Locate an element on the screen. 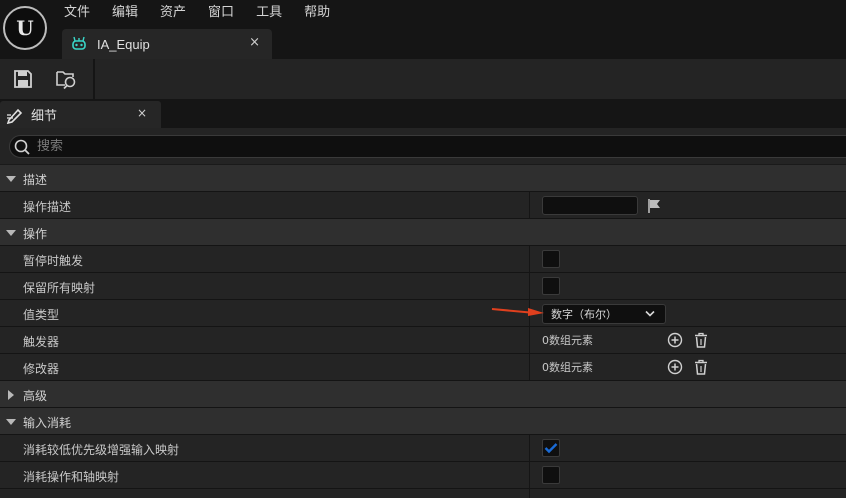 The height and width of the screenshot is (498, 846). property-label: 操作描述 is located at coordinates (47, 207).